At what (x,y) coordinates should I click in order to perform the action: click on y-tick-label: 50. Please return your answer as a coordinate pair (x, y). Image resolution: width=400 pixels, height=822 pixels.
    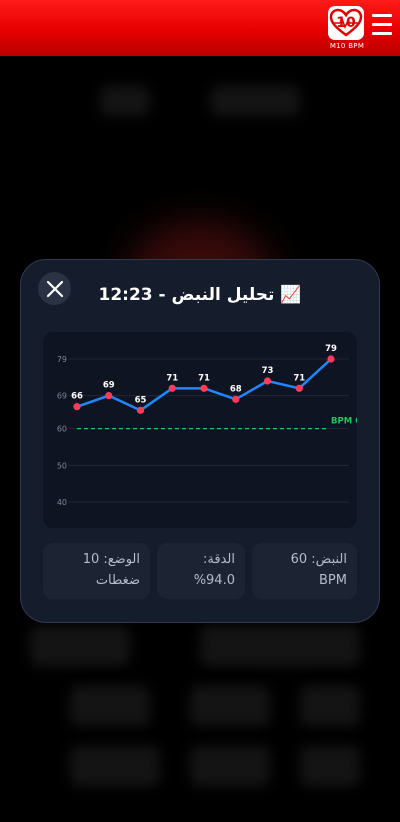
    Looking at the image, I should click on (62, 465).